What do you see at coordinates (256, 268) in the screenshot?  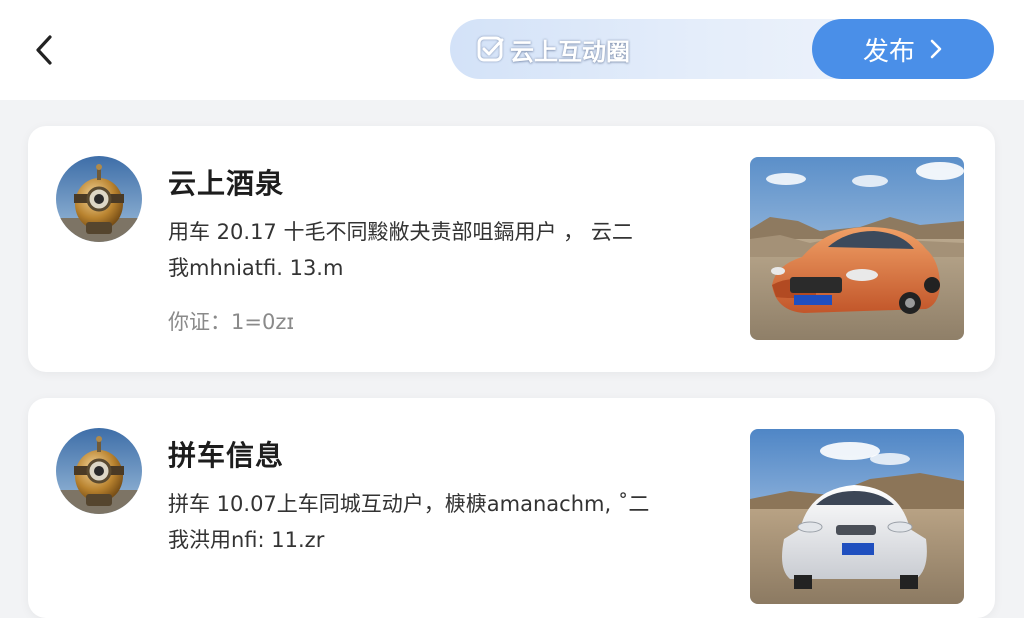 I see `post-text: 我mhniatfi. 13.m` at bounding box center [256, 268].